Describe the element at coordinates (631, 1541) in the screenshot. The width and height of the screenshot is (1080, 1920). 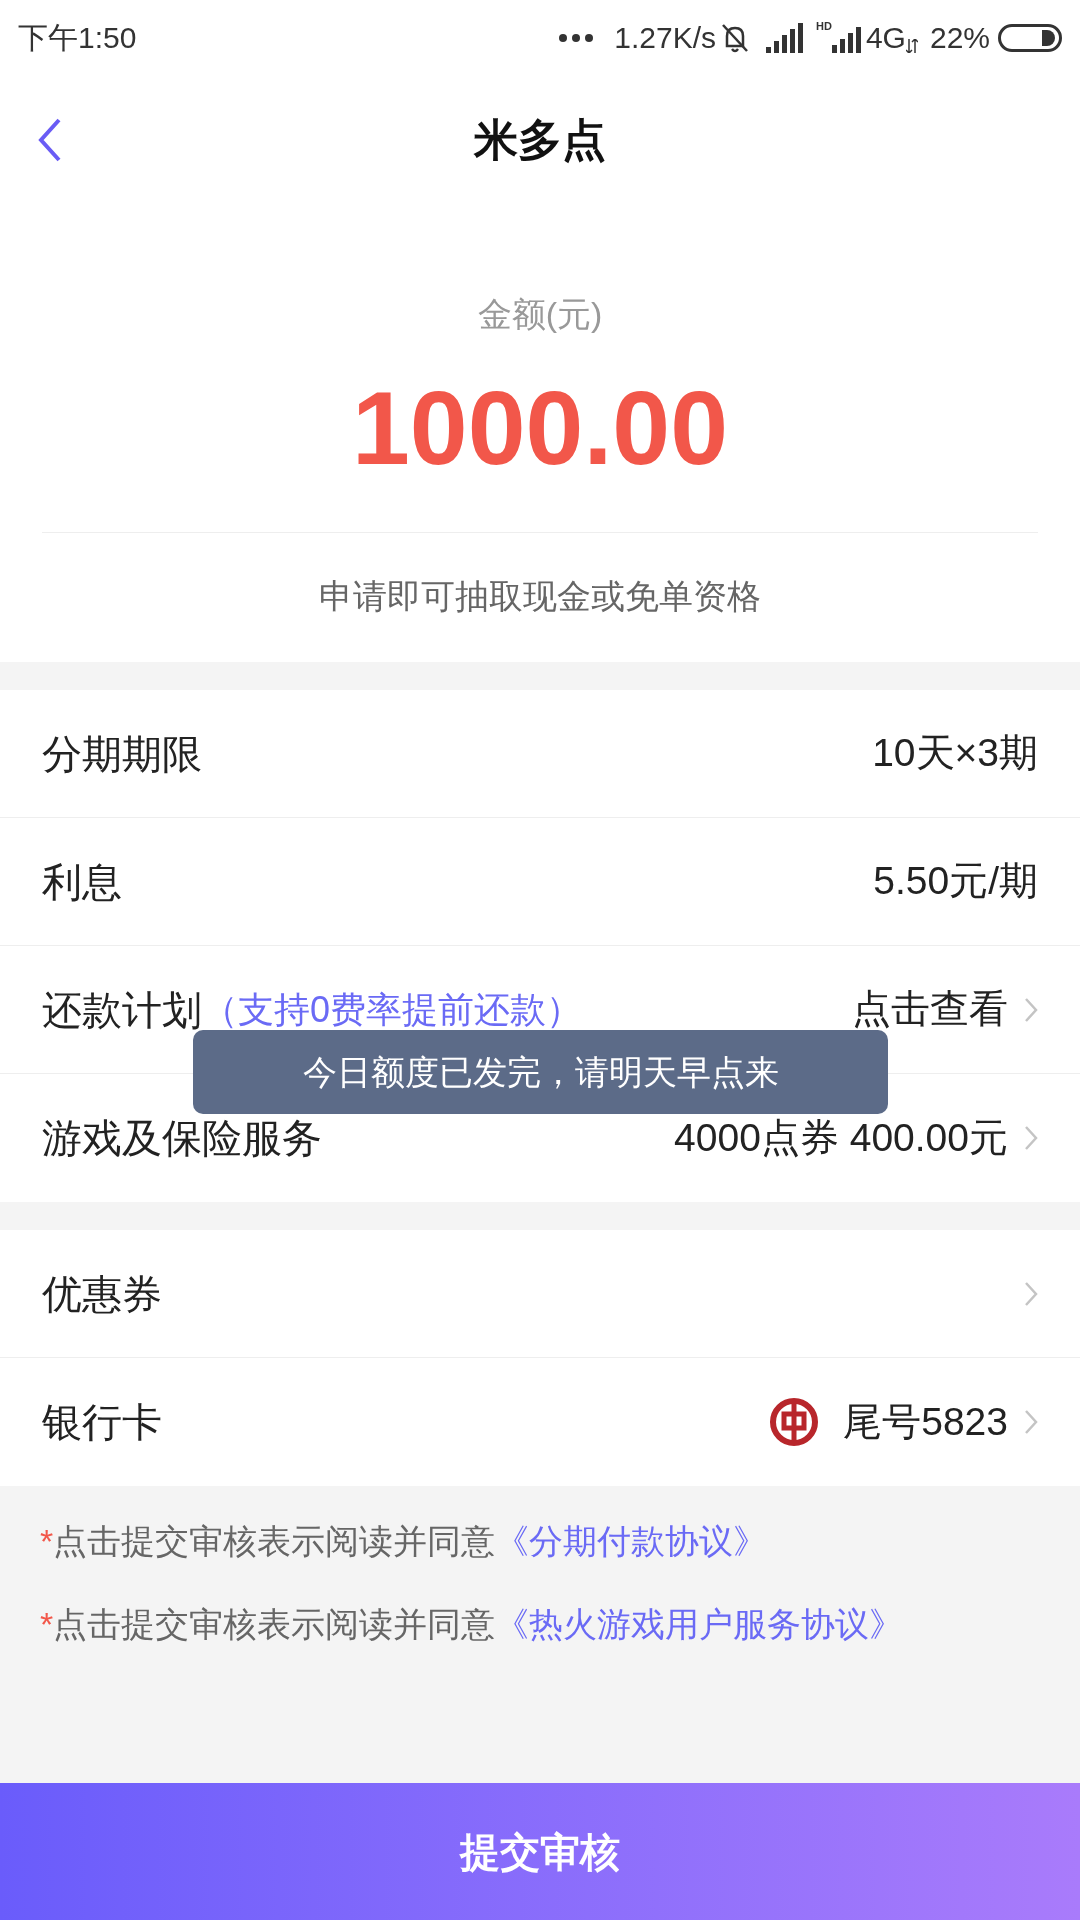
I see `agreement-link: 《分期付款协议》` at that location.